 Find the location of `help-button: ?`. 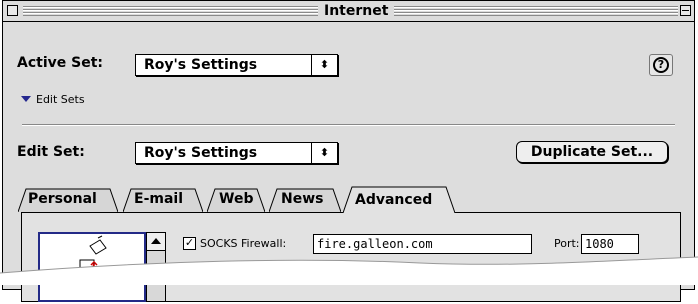

help-button: ? is located at coordinates (661, 65).